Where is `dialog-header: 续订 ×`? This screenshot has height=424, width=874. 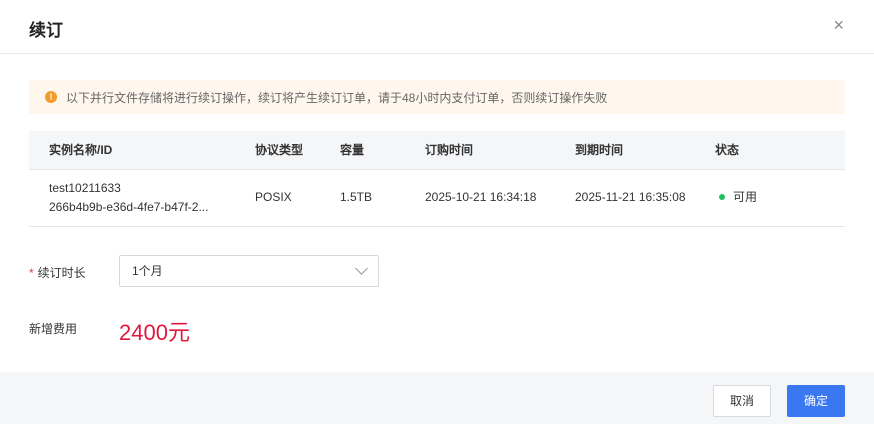
dialog-header: 续订 × is located at coordinates (437, 27).